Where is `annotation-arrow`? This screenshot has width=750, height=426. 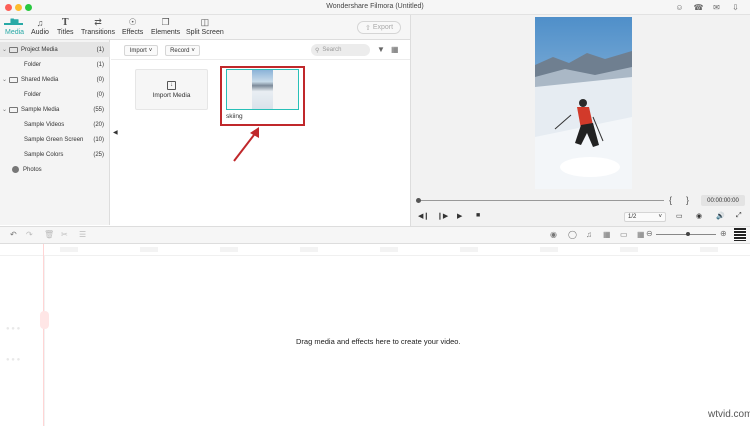 annotation-arrow is located at coordinates (246, 144).